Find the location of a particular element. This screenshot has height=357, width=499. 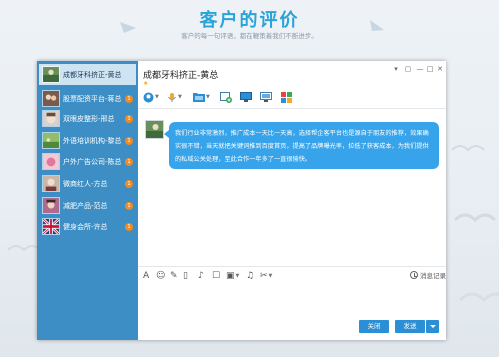

page-title: 客户的评价 is located at coordinates (249, 20).